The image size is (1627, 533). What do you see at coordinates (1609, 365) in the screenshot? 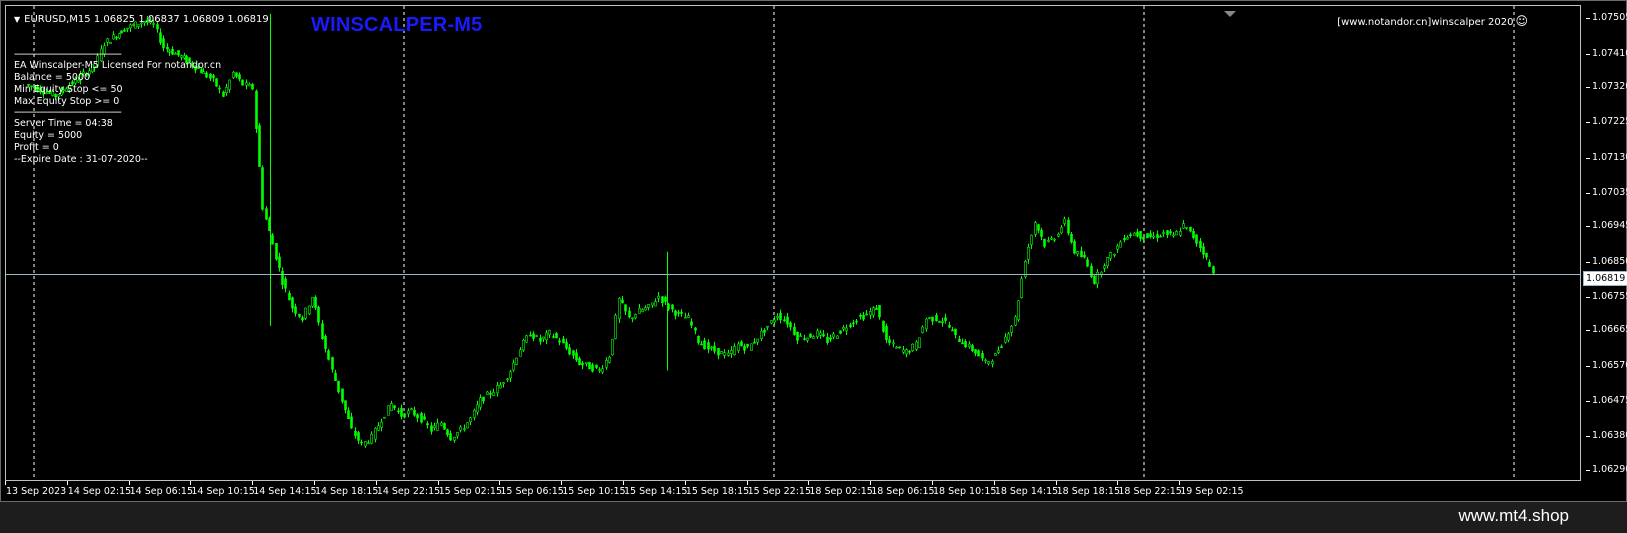
I see `price-tick-label: 1.06570` at bounding box center [1609, 365].